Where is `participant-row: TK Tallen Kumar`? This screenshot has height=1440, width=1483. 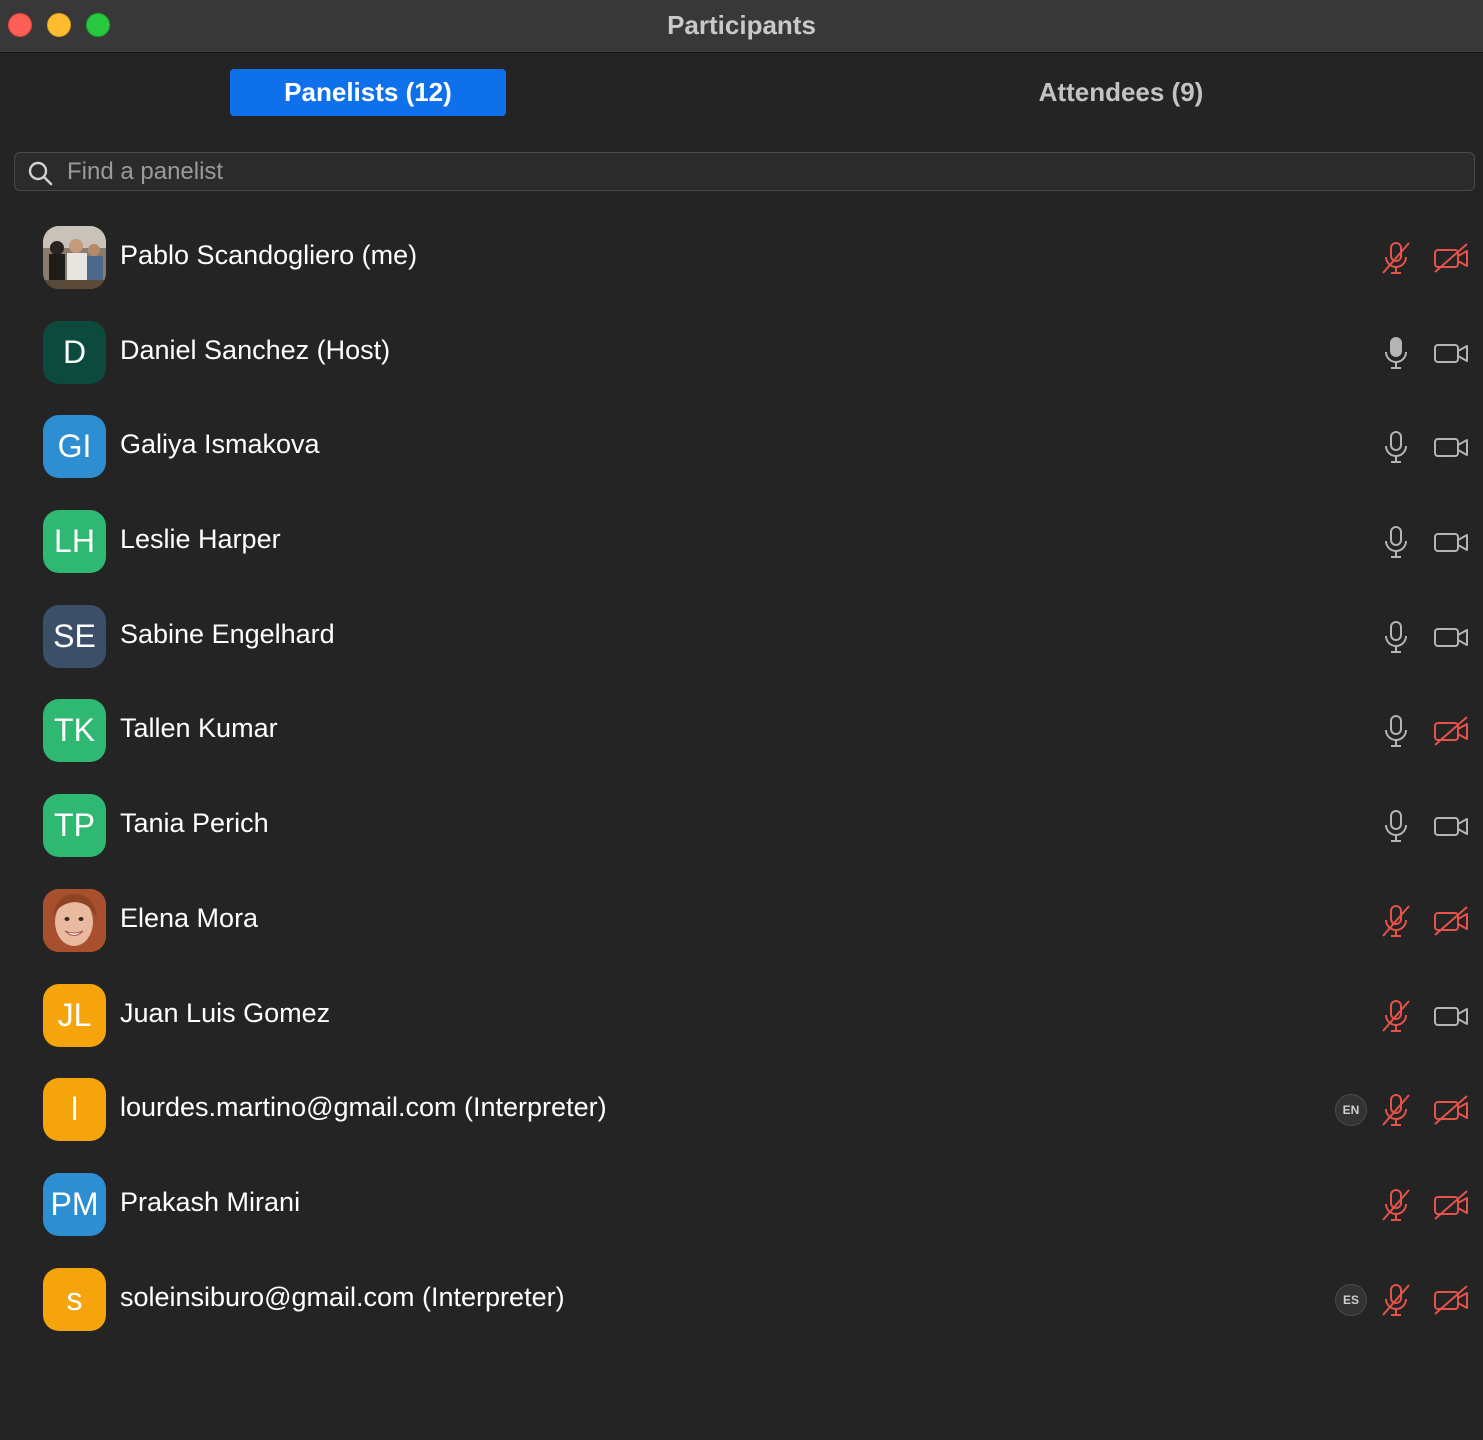 participant-row: TK Tallen Kumar is located at coordinates (741, 730).